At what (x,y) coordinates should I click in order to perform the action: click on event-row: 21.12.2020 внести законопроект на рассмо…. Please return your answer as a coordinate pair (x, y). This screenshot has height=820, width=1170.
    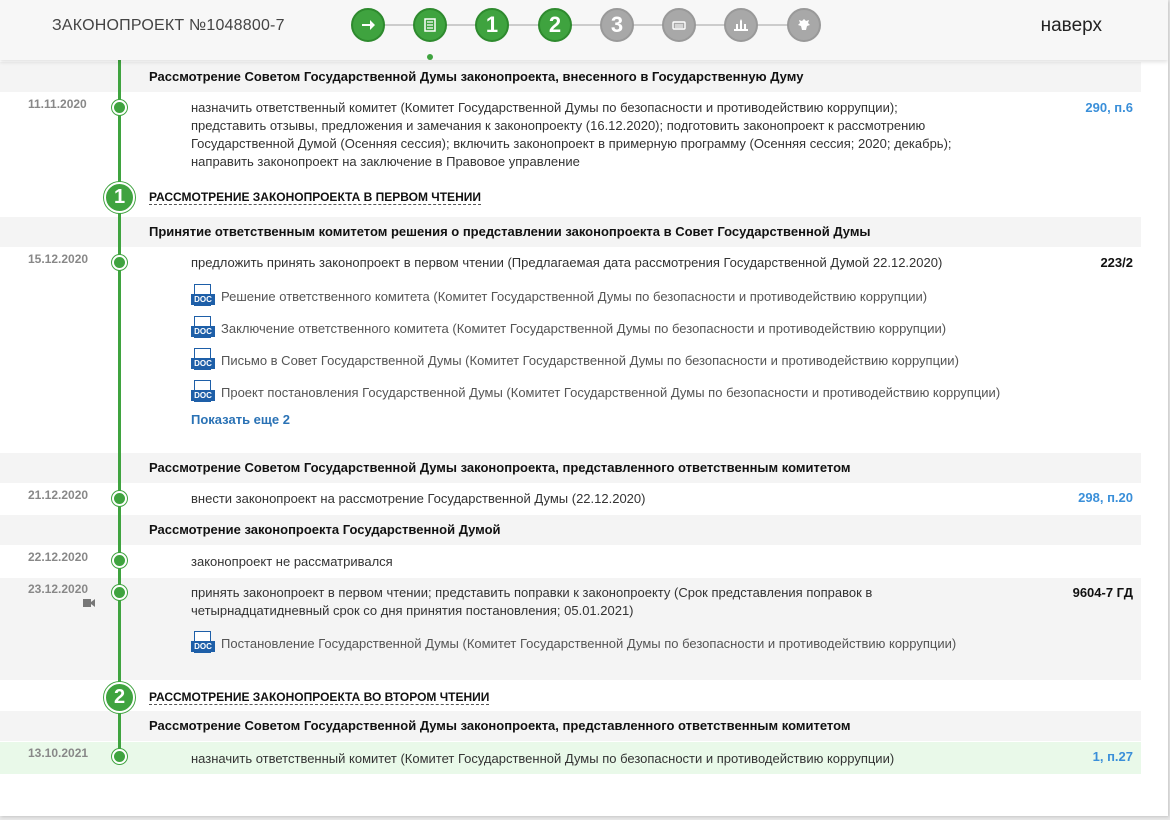
    Looking at the image, I should click on (570, 500).